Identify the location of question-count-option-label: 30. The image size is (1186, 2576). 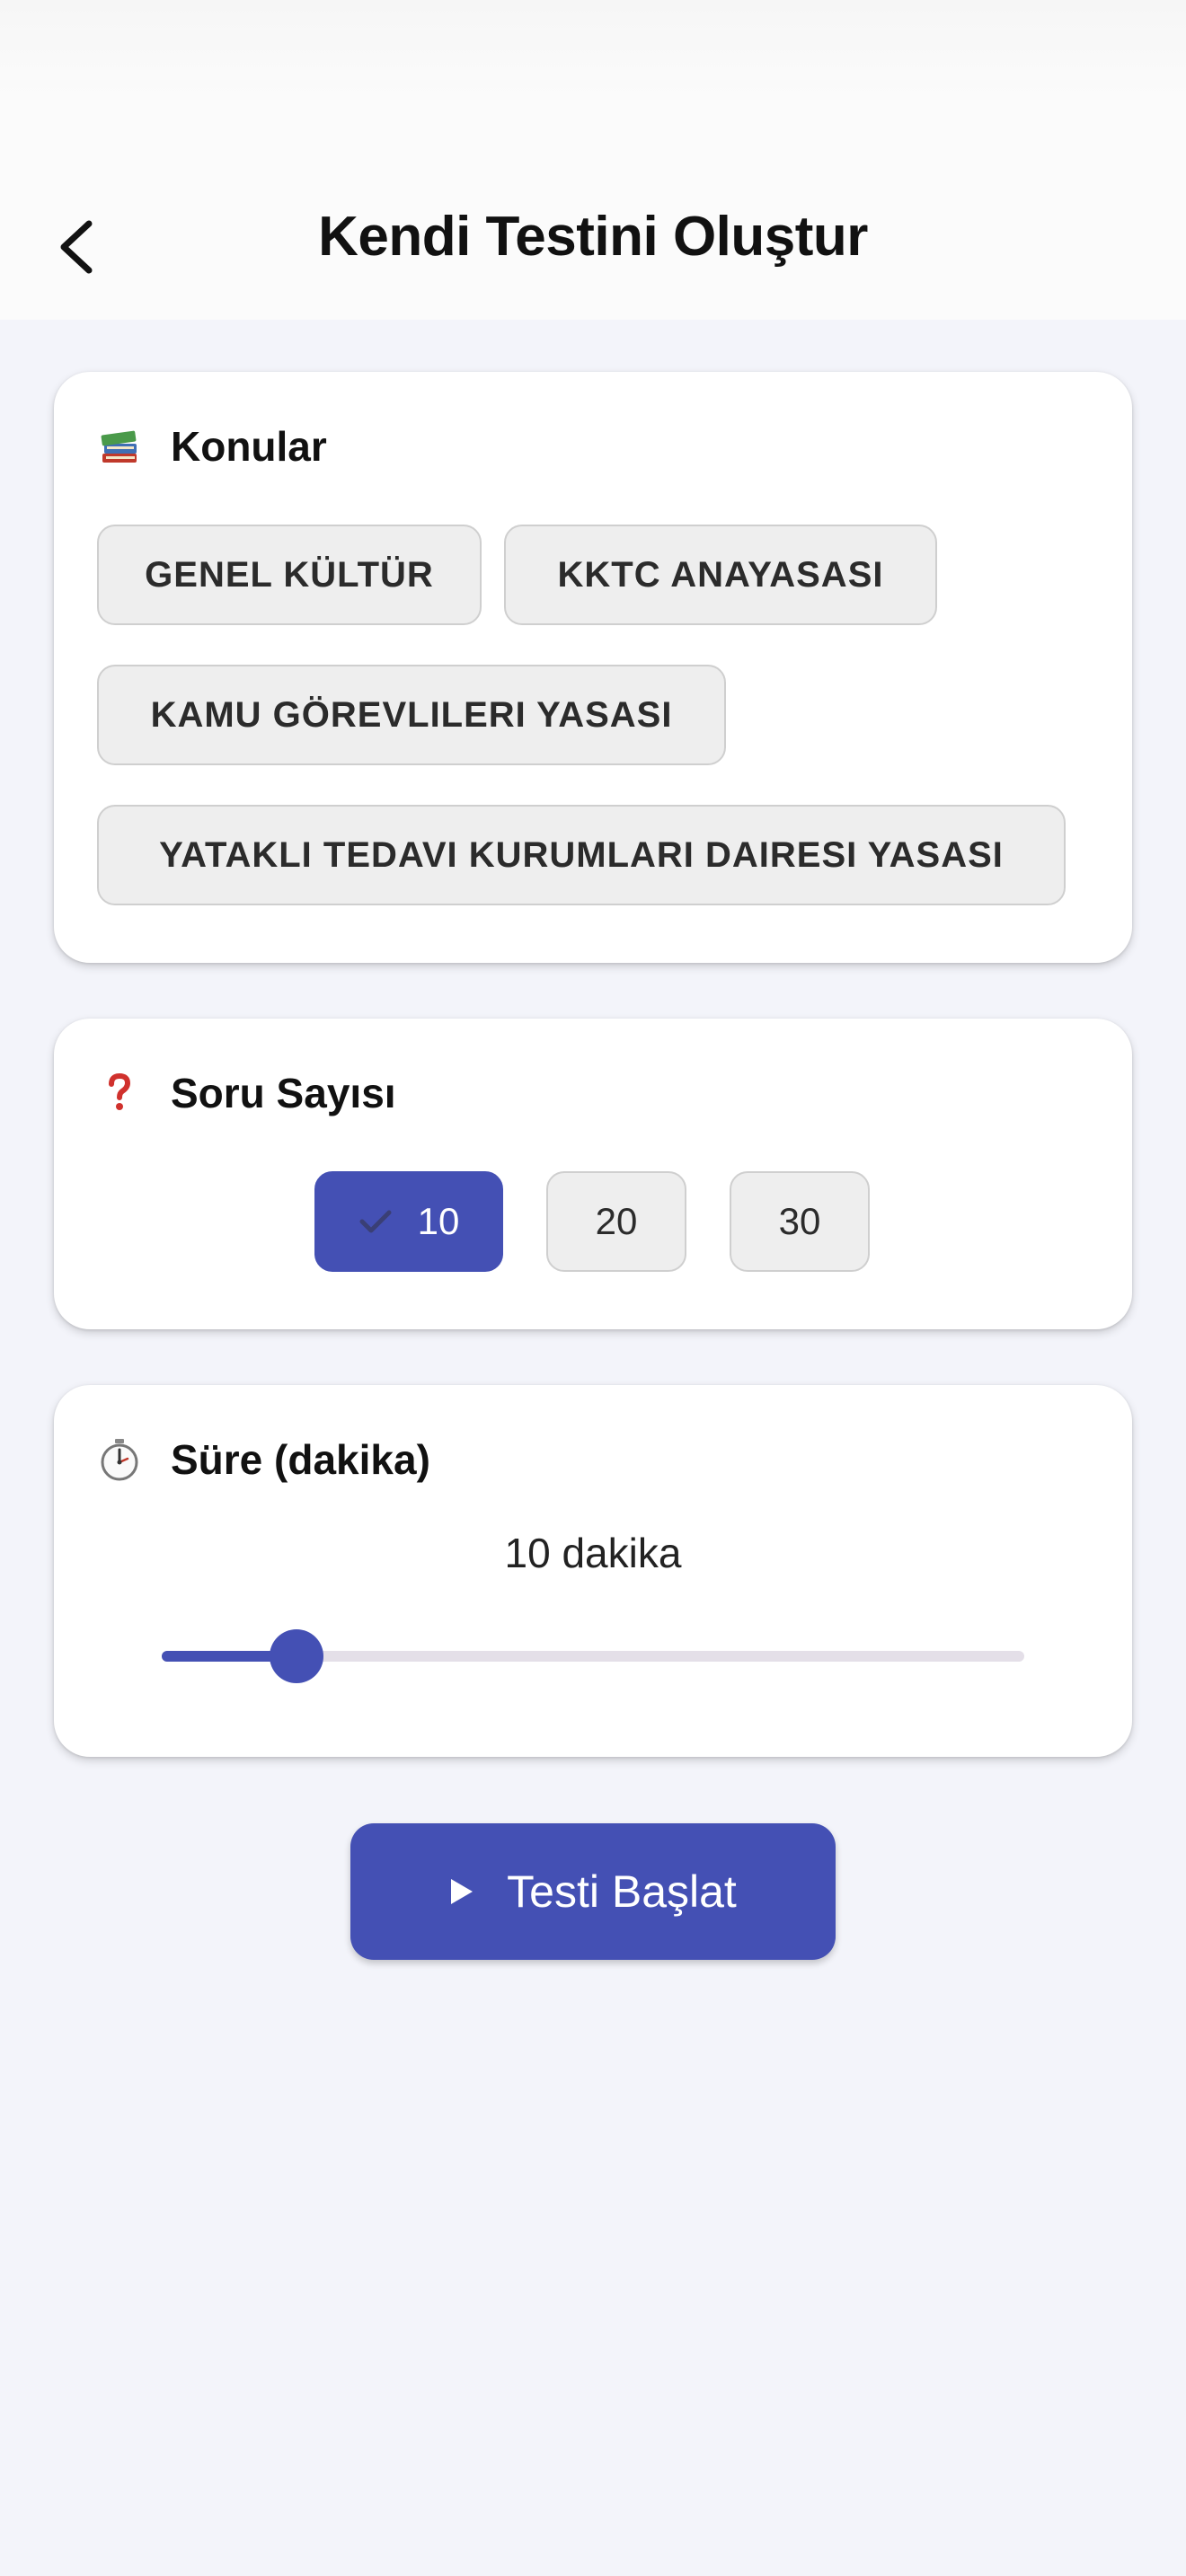
(799, 1221).